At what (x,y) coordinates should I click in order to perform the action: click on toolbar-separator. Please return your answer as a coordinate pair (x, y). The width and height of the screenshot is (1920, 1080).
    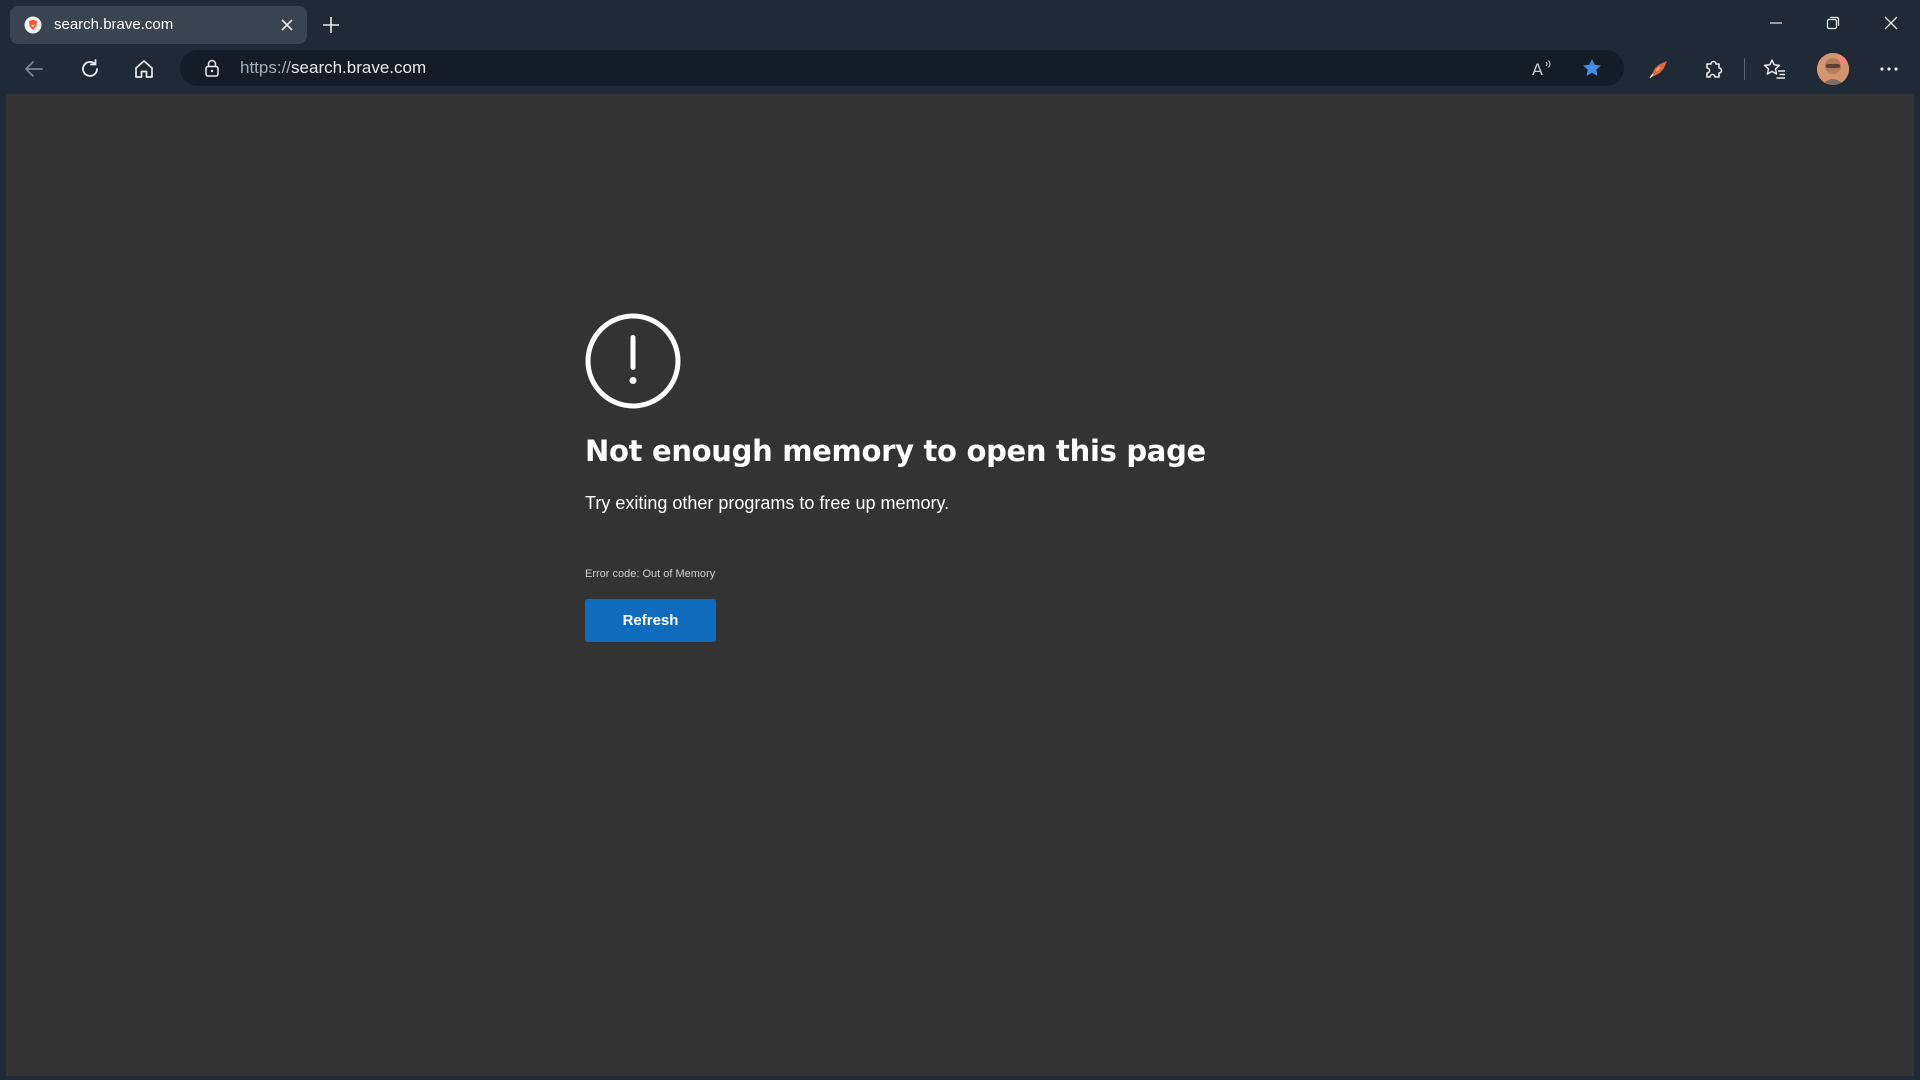
    Looking at the image, I should click on (1744, 69).